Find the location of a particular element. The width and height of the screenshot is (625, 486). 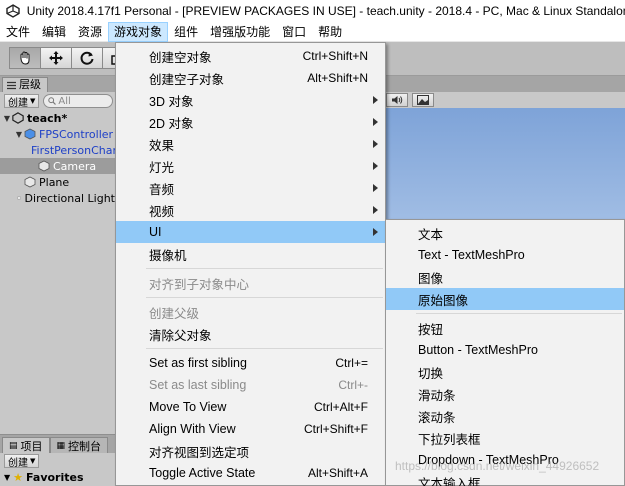

create-label: 创建 is located at coordinates (18, 103).